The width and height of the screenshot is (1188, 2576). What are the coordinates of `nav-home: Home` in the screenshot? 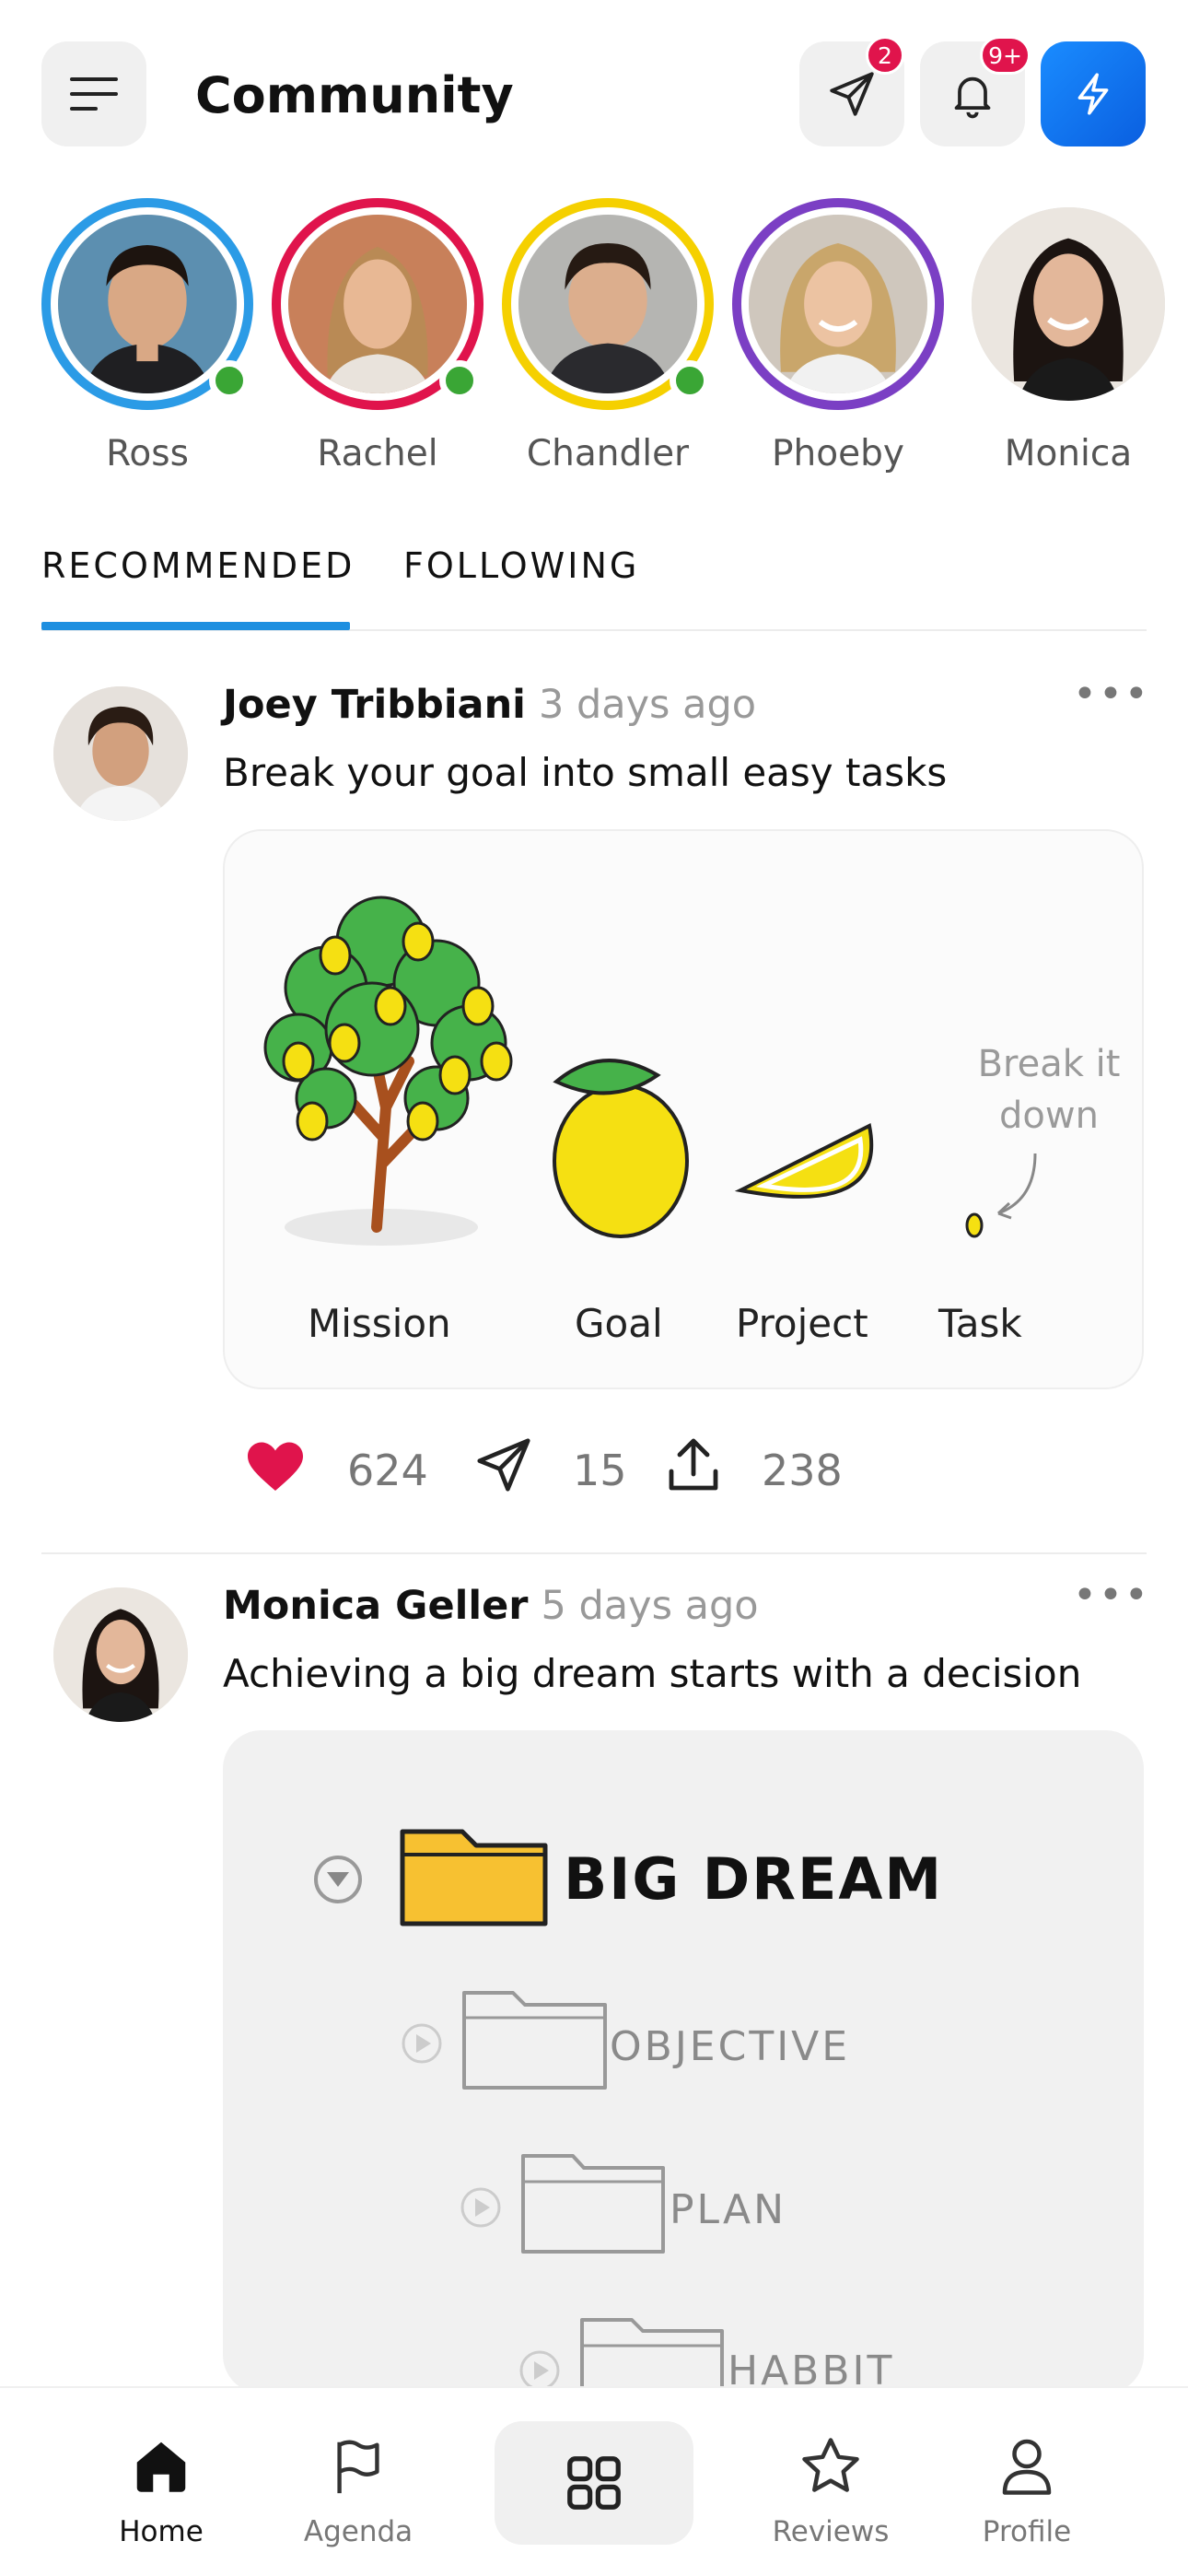 It's located at (161, 2482).